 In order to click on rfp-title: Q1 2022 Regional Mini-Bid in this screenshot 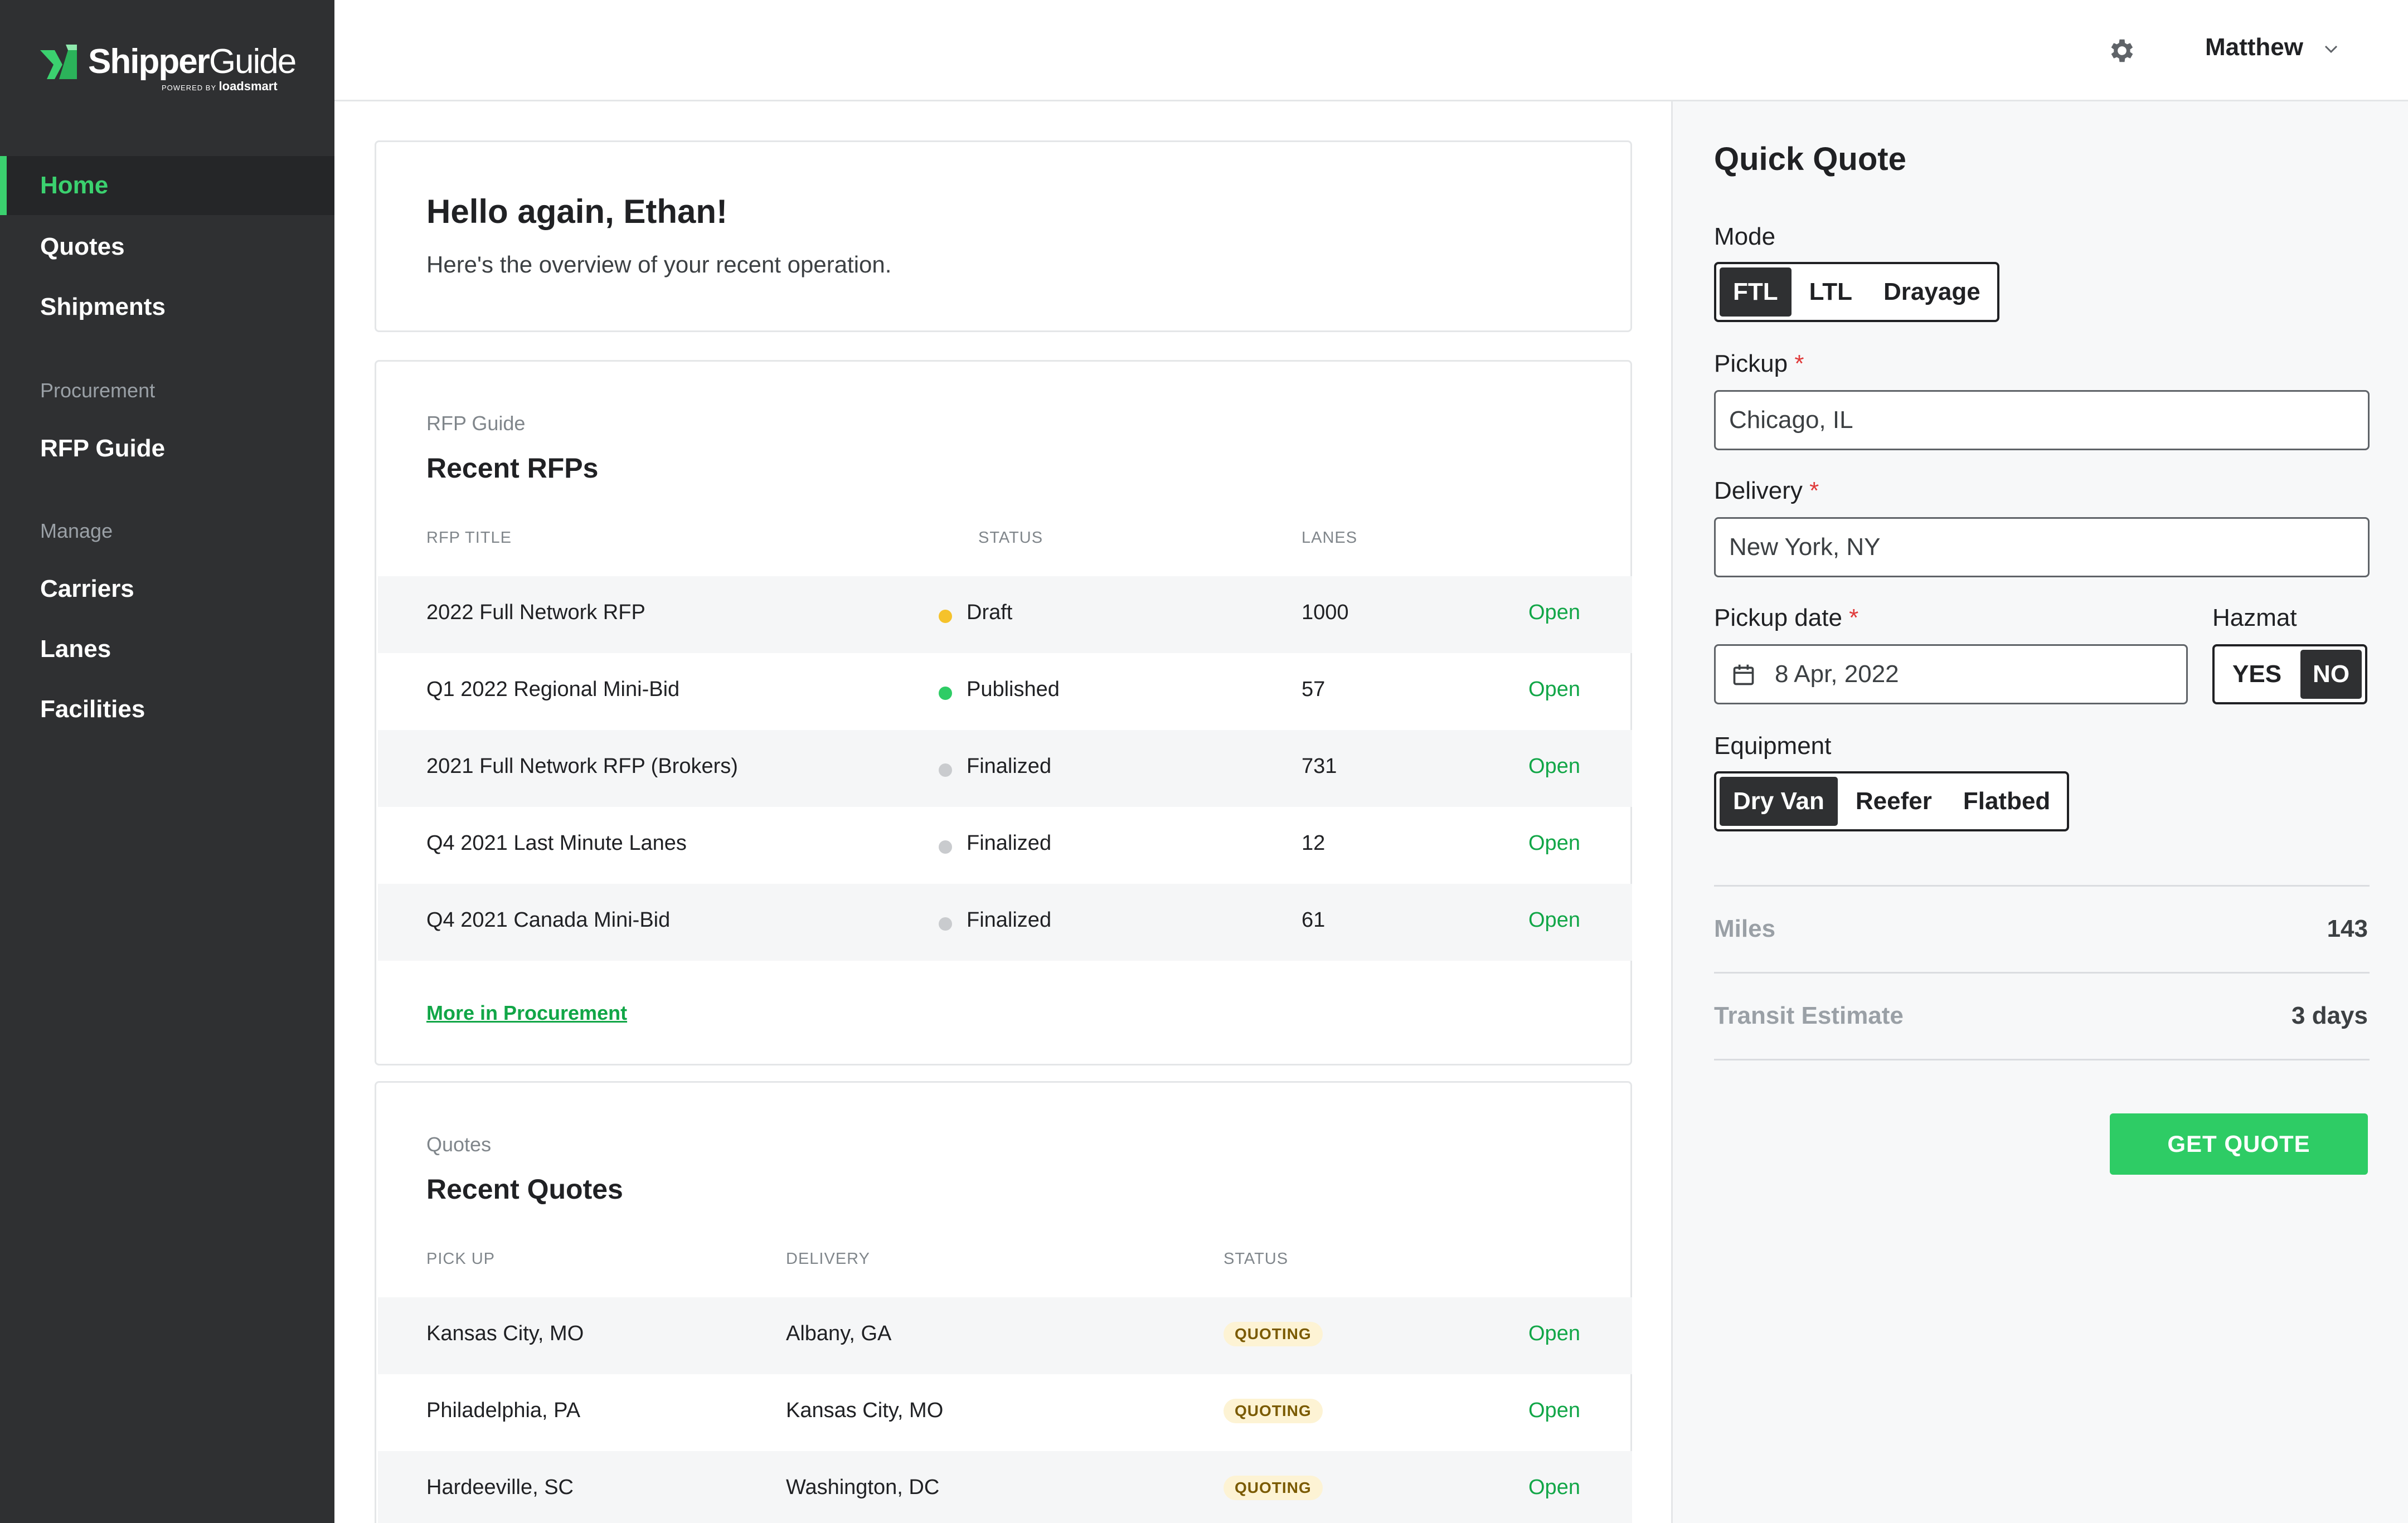, I will do `click(553, 689)`.